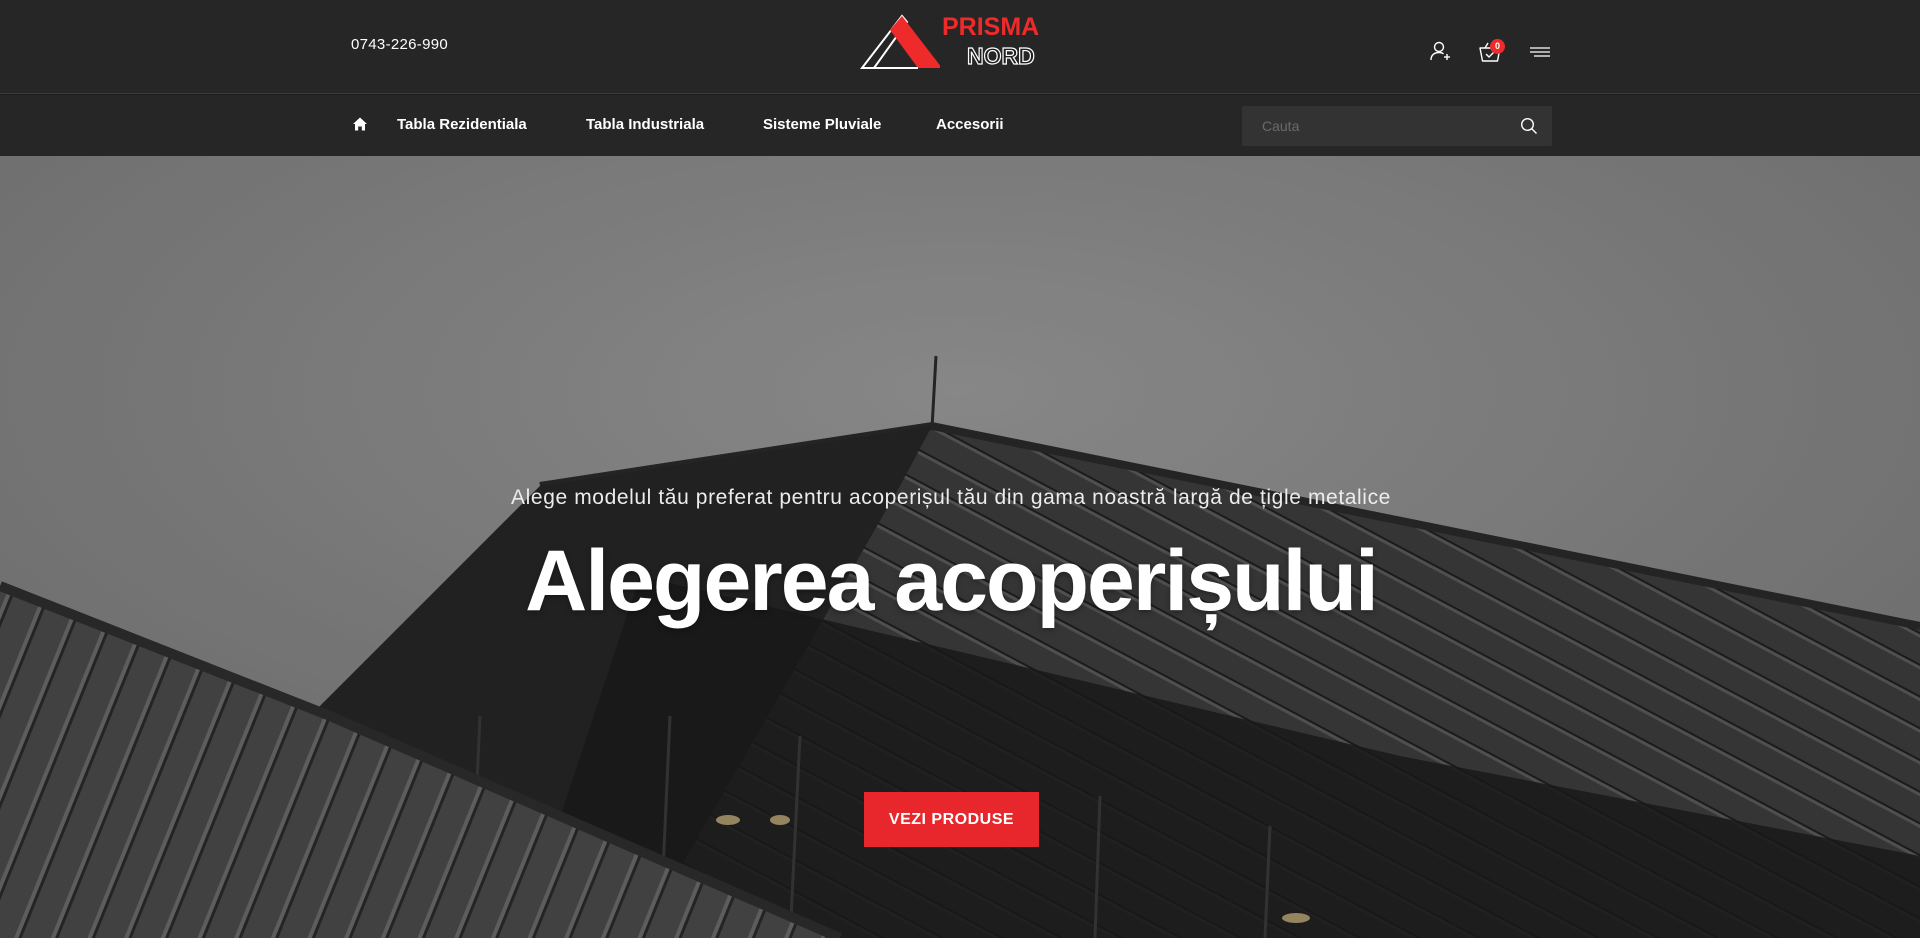 The width and height of the screenshot is (1920, 938). Describe the element at coordinates (953, 42) in the screenshot. I see `site-logo: PRISMA NORD` at that location.